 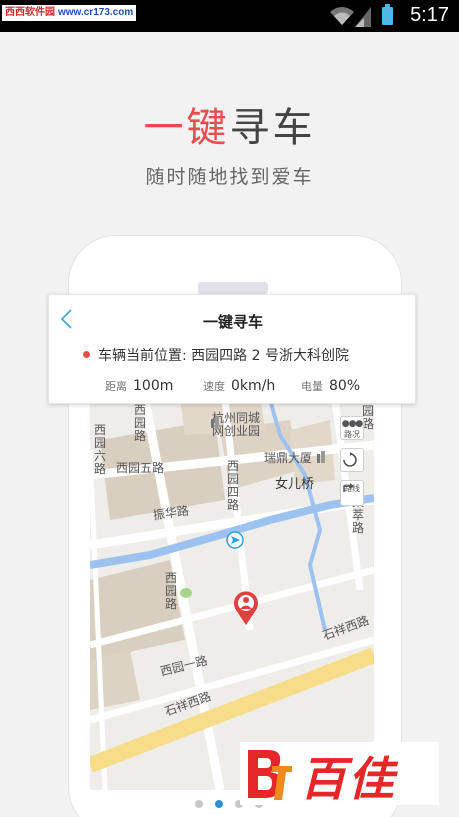 I want to click on wifi-icon, so click(x=342, y=16).